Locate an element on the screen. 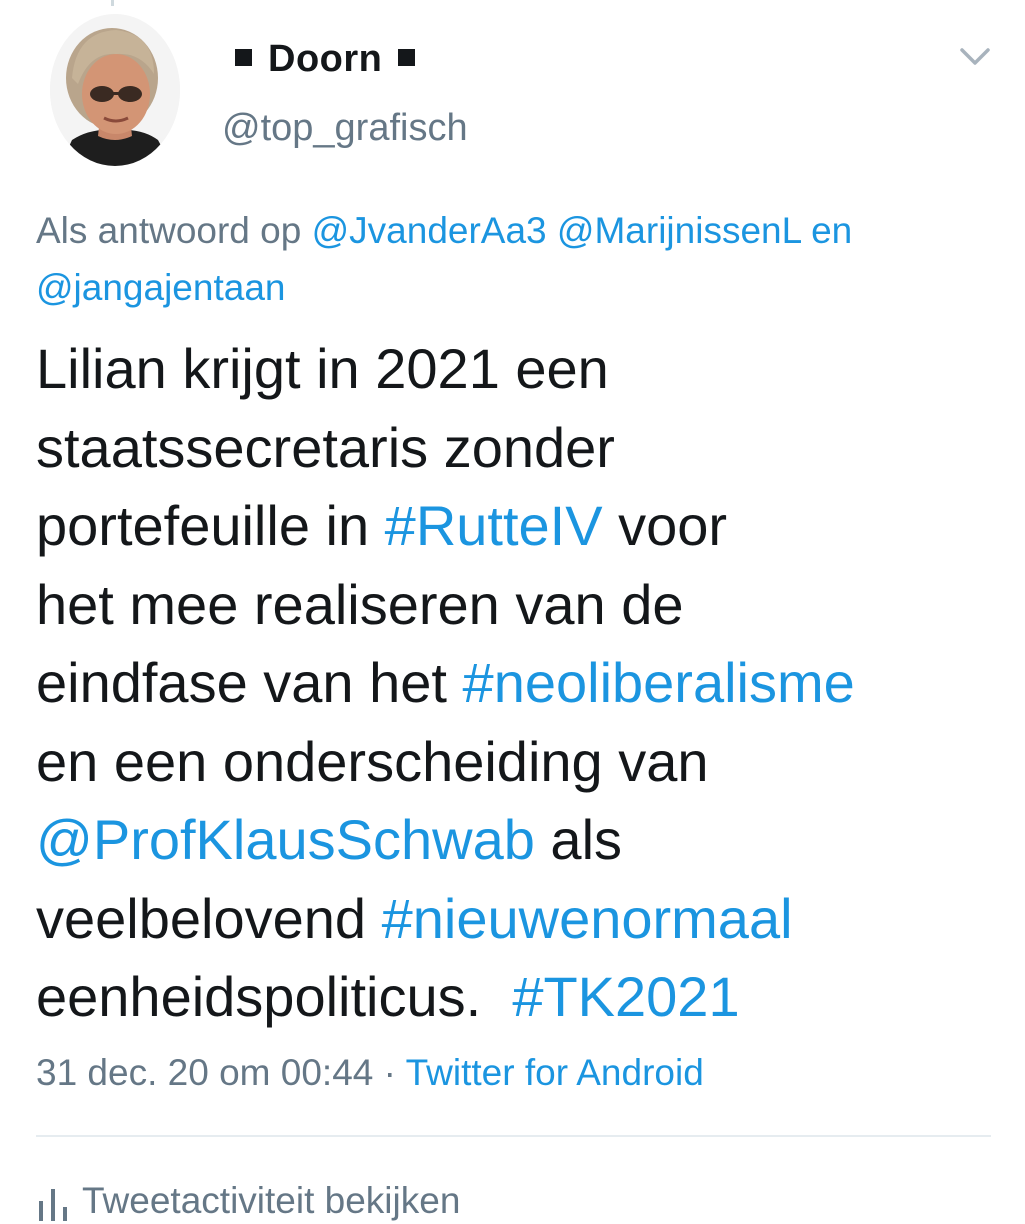 The image size is (1025, 1224). chevron-down-icon is located at coordinates (975, 56).